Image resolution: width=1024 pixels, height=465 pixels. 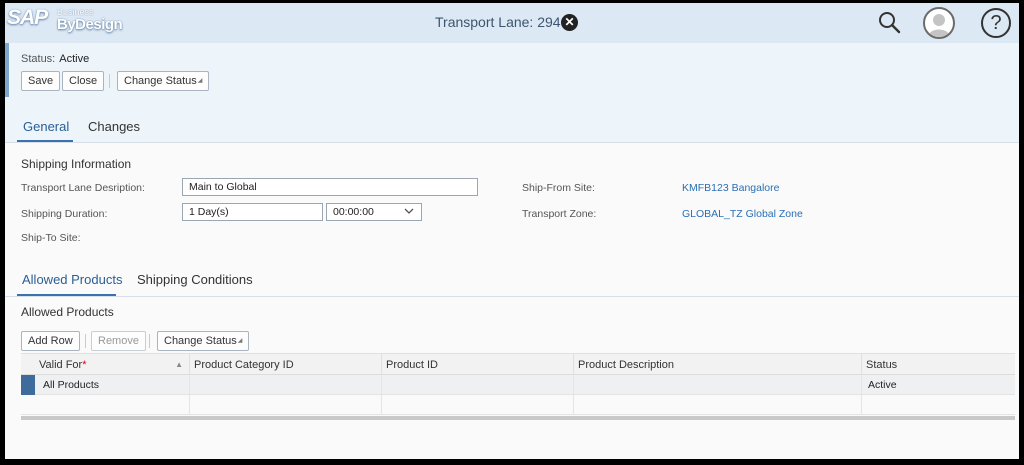 What do you see at coordinates (195, 279) in the screenshot?
I see `tab-shipping-conditions: Shipping Conditions` at bounding box center [195, 279].